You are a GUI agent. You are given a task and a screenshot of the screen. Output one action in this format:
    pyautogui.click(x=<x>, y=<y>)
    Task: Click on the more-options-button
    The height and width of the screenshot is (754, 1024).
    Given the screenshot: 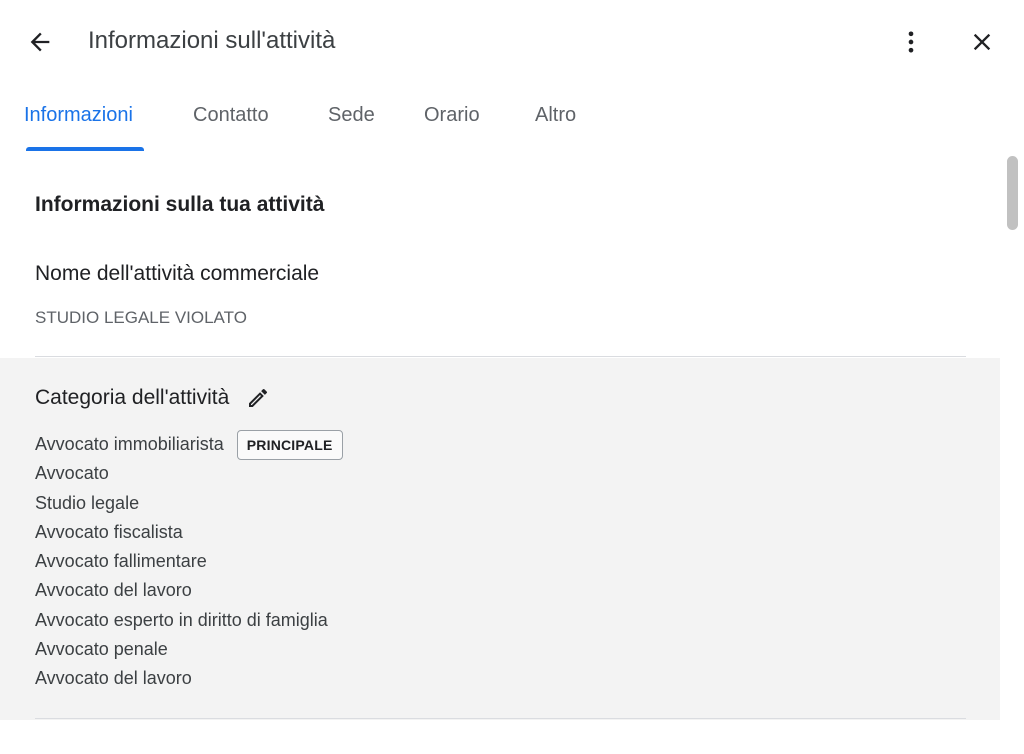 What is the action you would take?
    pyautogui.click(x=911, y=42)
    